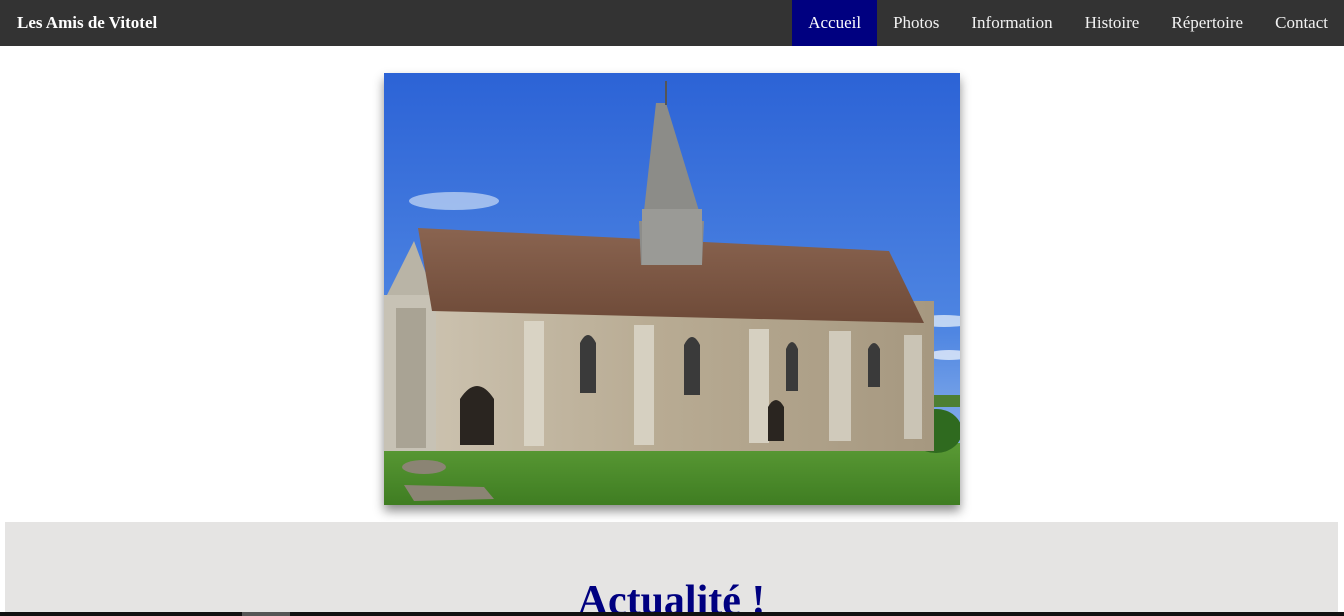 The image size is (1344, 616). Describe the element at coordinates (1207, 23) in the screenshot. I see `nav-link-repertoire: Répertoire` at that location.